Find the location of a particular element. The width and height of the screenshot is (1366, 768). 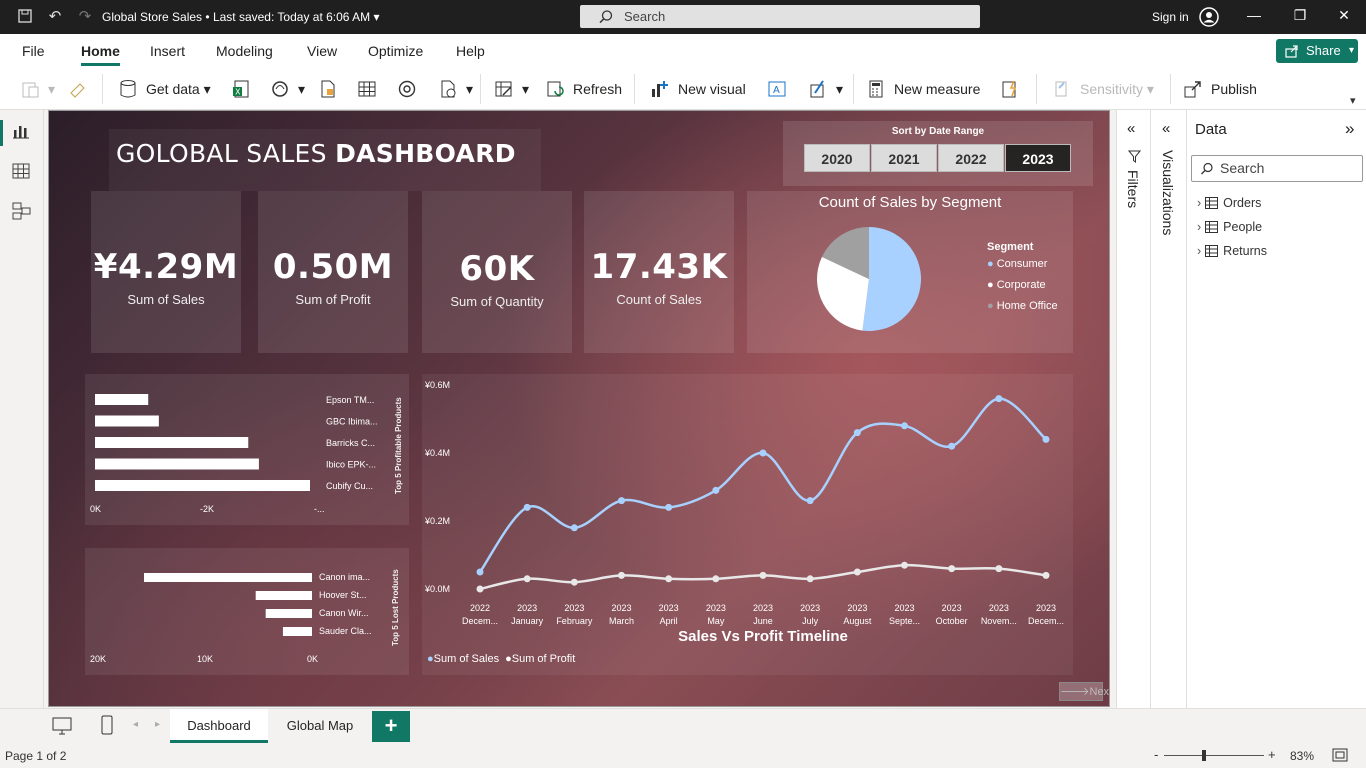

excel-button: X is located at coordinates (246, 89).